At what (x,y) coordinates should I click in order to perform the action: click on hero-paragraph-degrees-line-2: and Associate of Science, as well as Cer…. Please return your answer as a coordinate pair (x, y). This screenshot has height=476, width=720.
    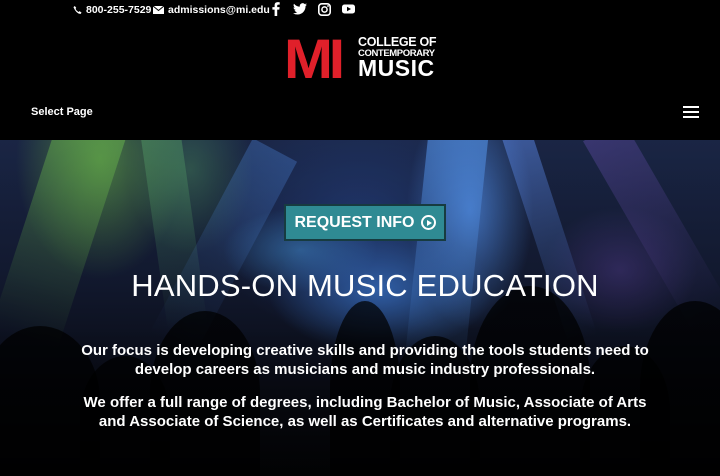
    Looking at the image, I should click on (365, 421).